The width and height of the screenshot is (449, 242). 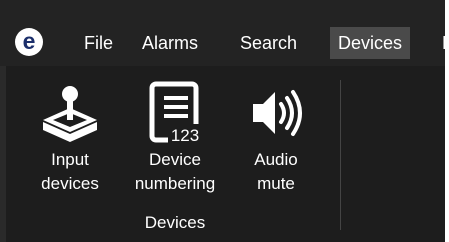 What do you see at coordinates (276, 159) in the screenshot?
I see `audio-mute-label-1: Audio` at bounding box center [276, 159].